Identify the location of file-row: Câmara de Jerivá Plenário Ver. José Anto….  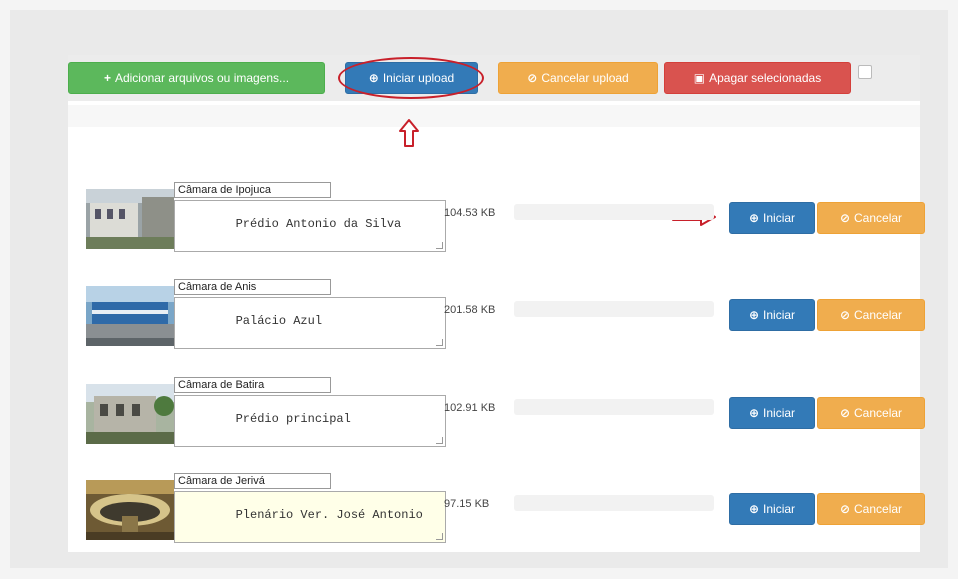
(496, 513).